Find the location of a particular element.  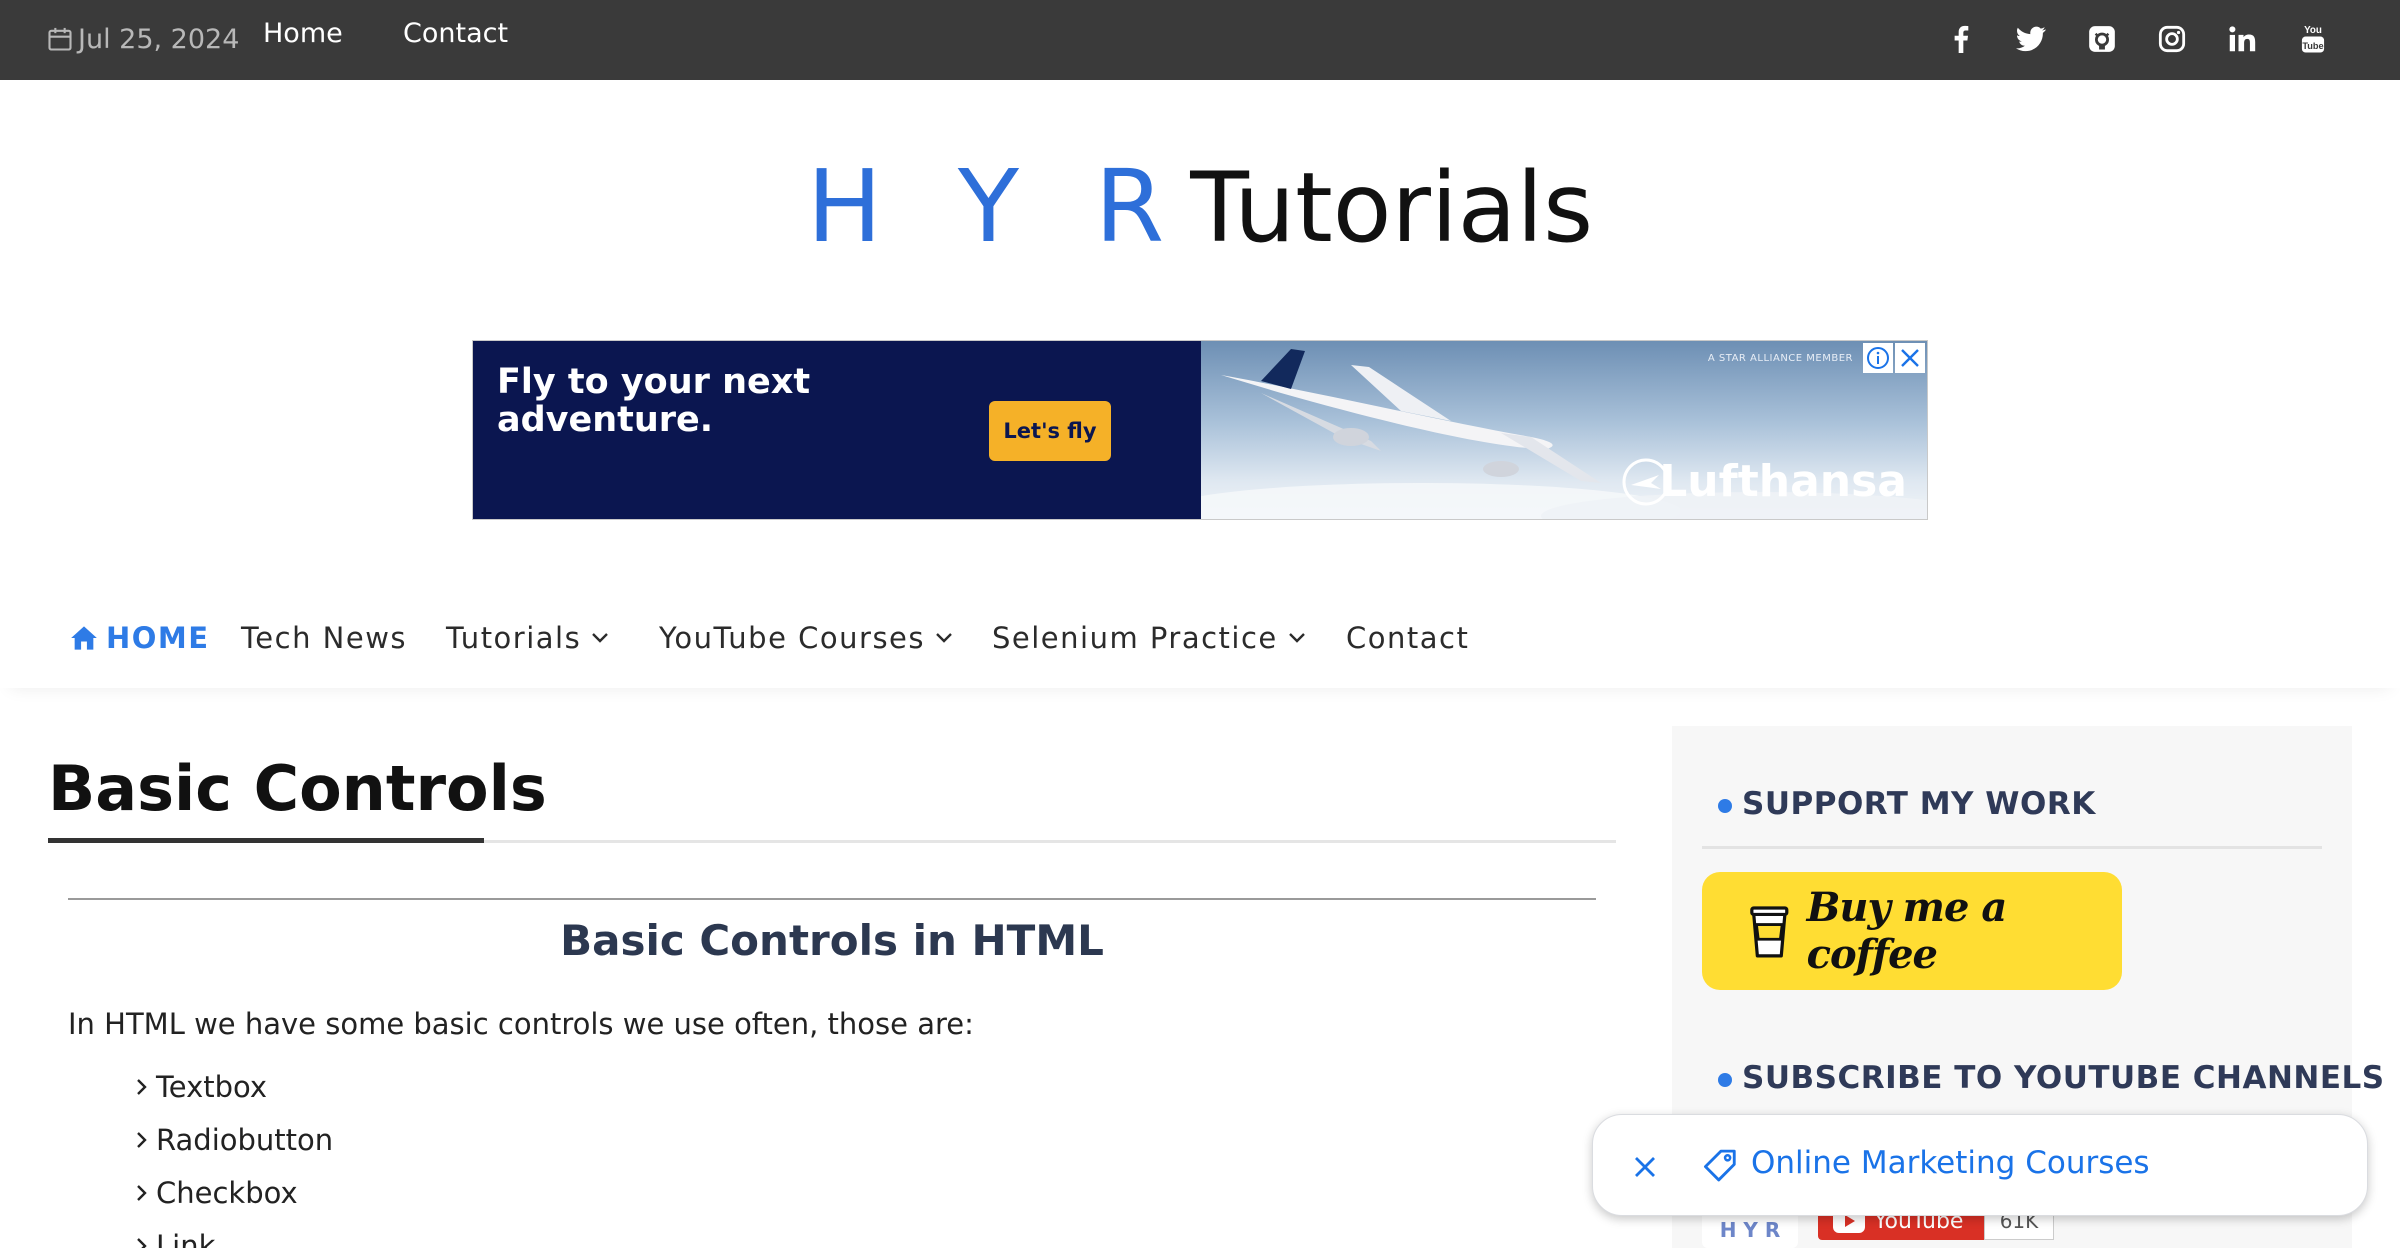

linkedin-icon is located at coordinates (2242, 39).